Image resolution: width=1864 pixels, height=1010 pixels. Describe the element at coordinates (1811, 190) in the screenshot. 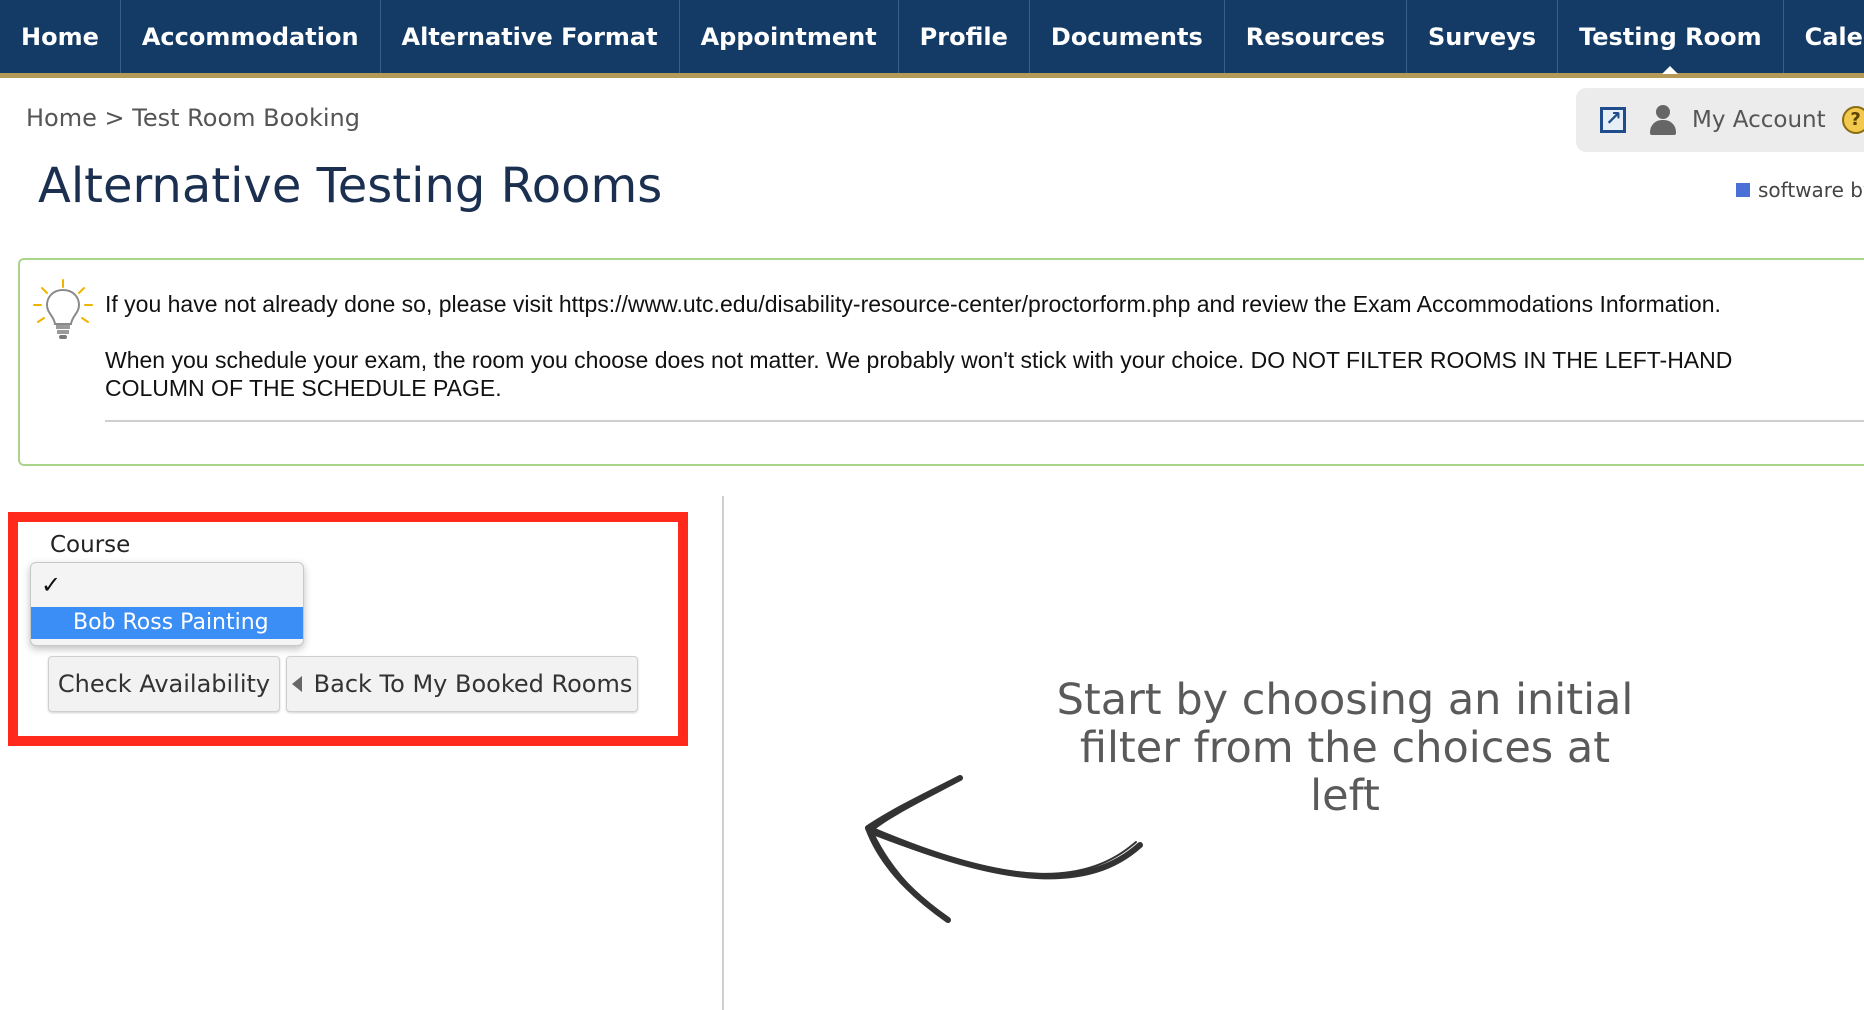

I see `software-by-text: software by` at that location.